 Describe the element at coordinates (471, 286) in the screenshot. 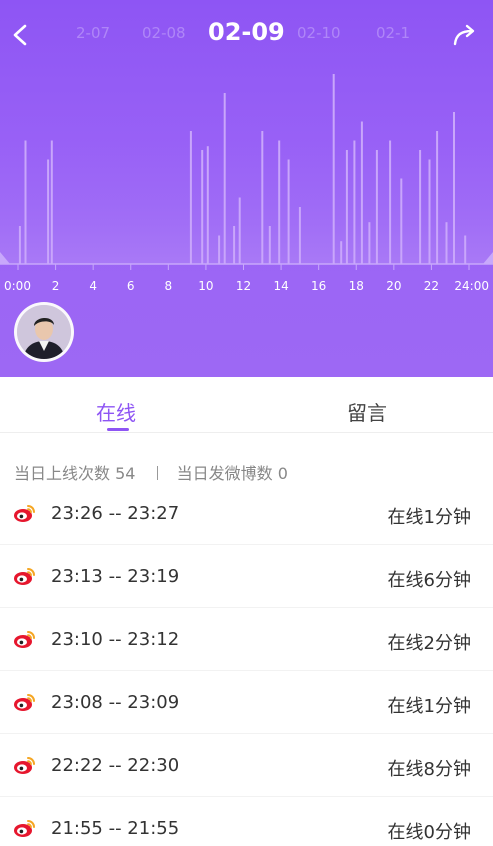

I see `x-tick-label: 24:00` at that location.